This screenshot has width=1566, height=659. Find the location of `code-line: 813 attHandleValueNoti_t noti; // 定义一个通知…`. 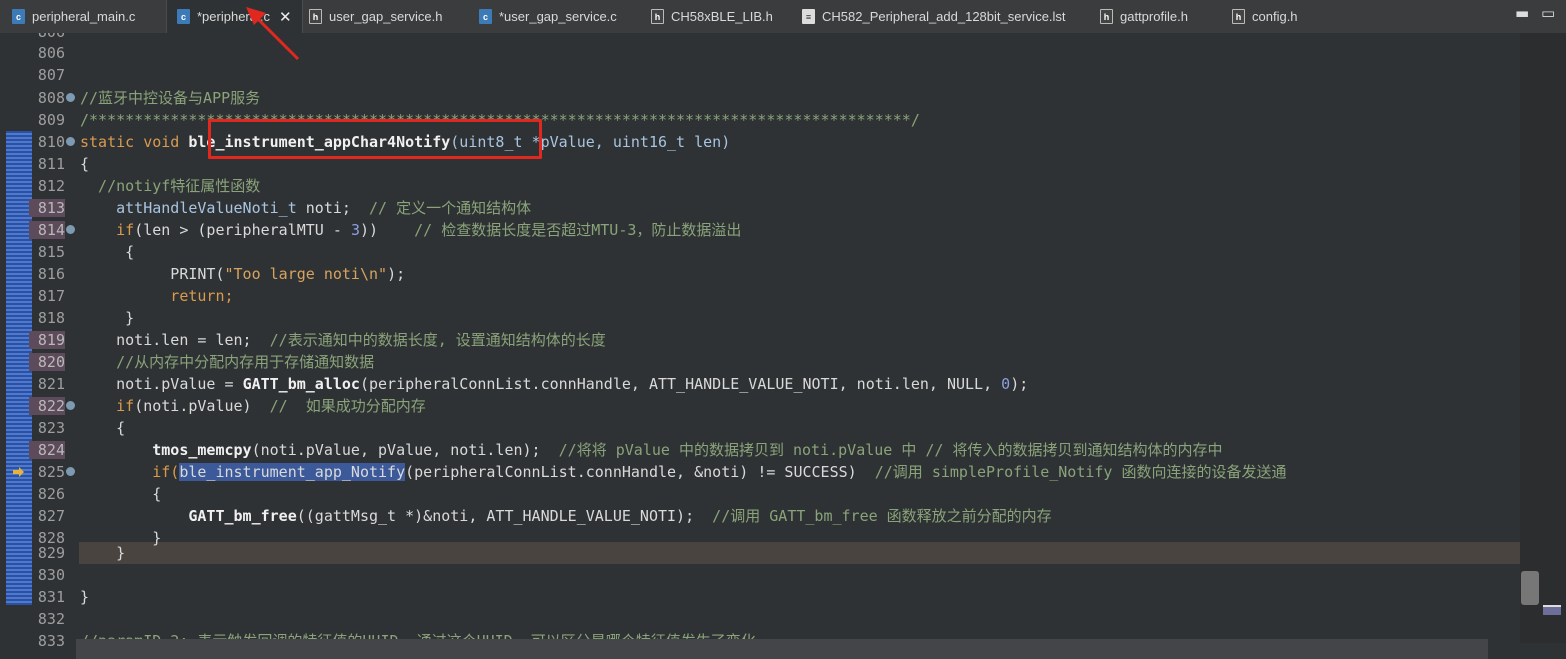

code-line: 813 attHandleValueNoti_t noti; // 定义一个通知… is located at coordinates (760, 208).